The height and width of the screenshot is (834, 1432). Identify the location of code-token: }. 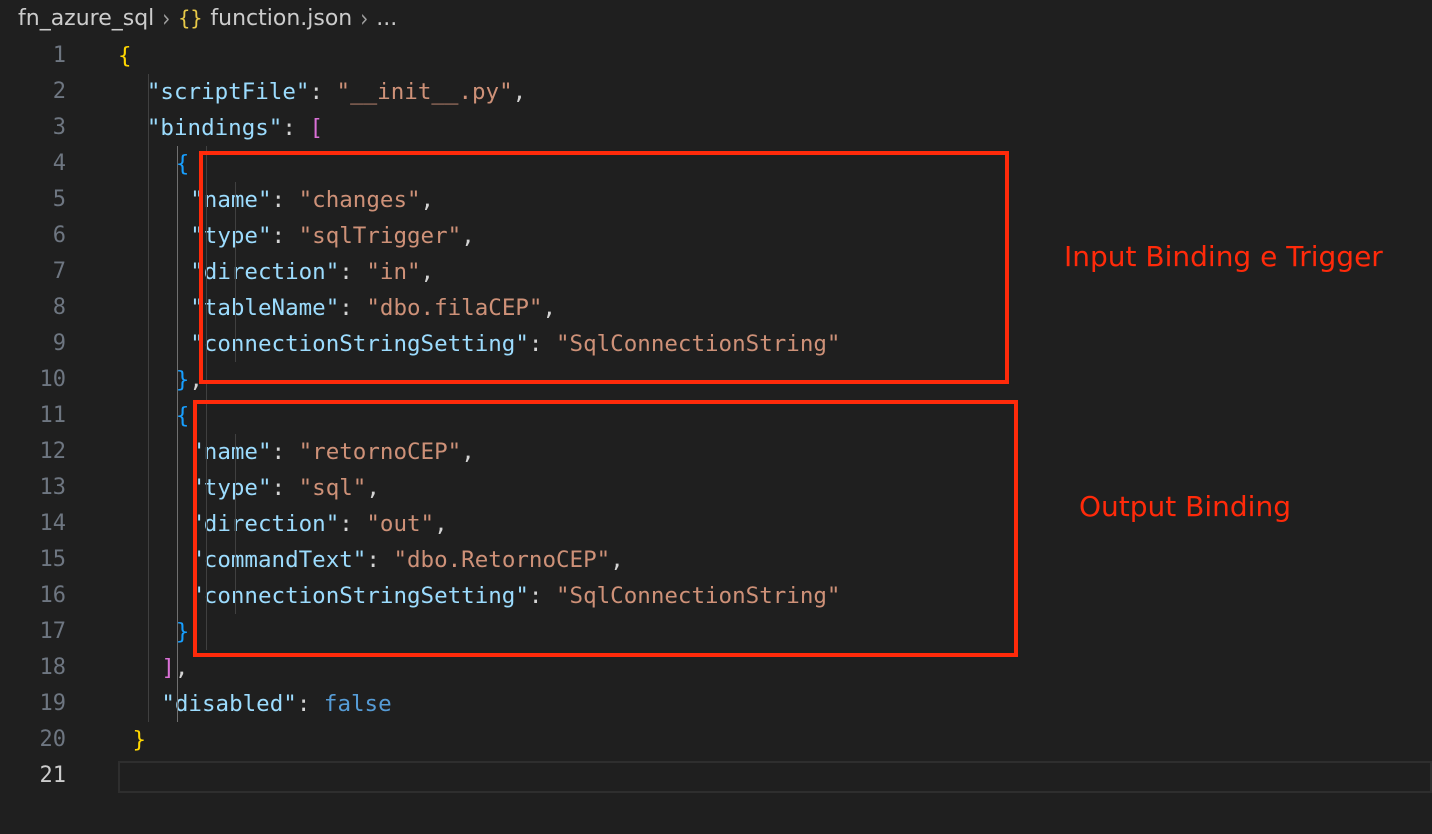
(139, 740).